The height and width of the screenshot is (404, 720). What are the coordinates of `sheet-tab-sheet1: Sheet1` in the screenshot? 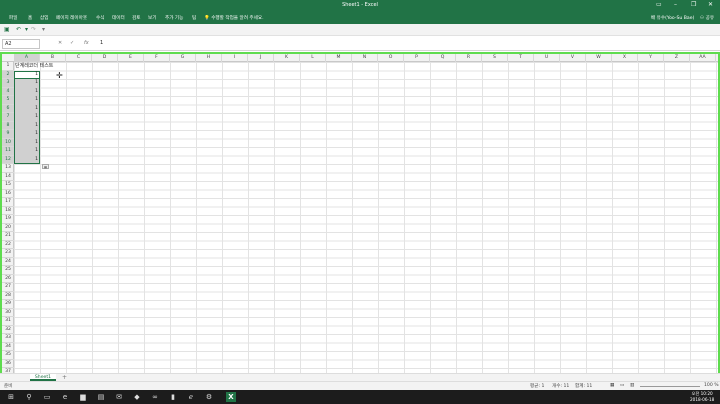 It's located at (43, 377).